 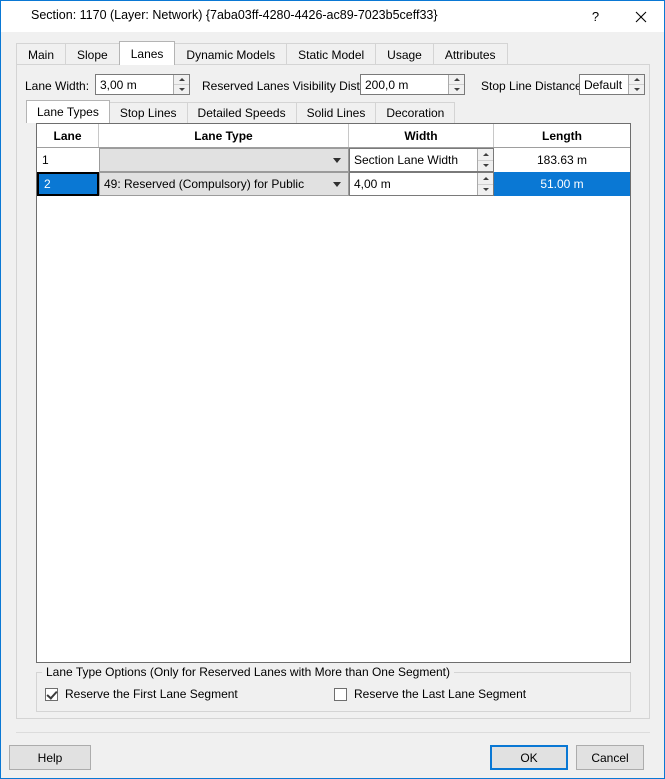 I want to click on column-header-length: Length, so click(x=562, y=135).